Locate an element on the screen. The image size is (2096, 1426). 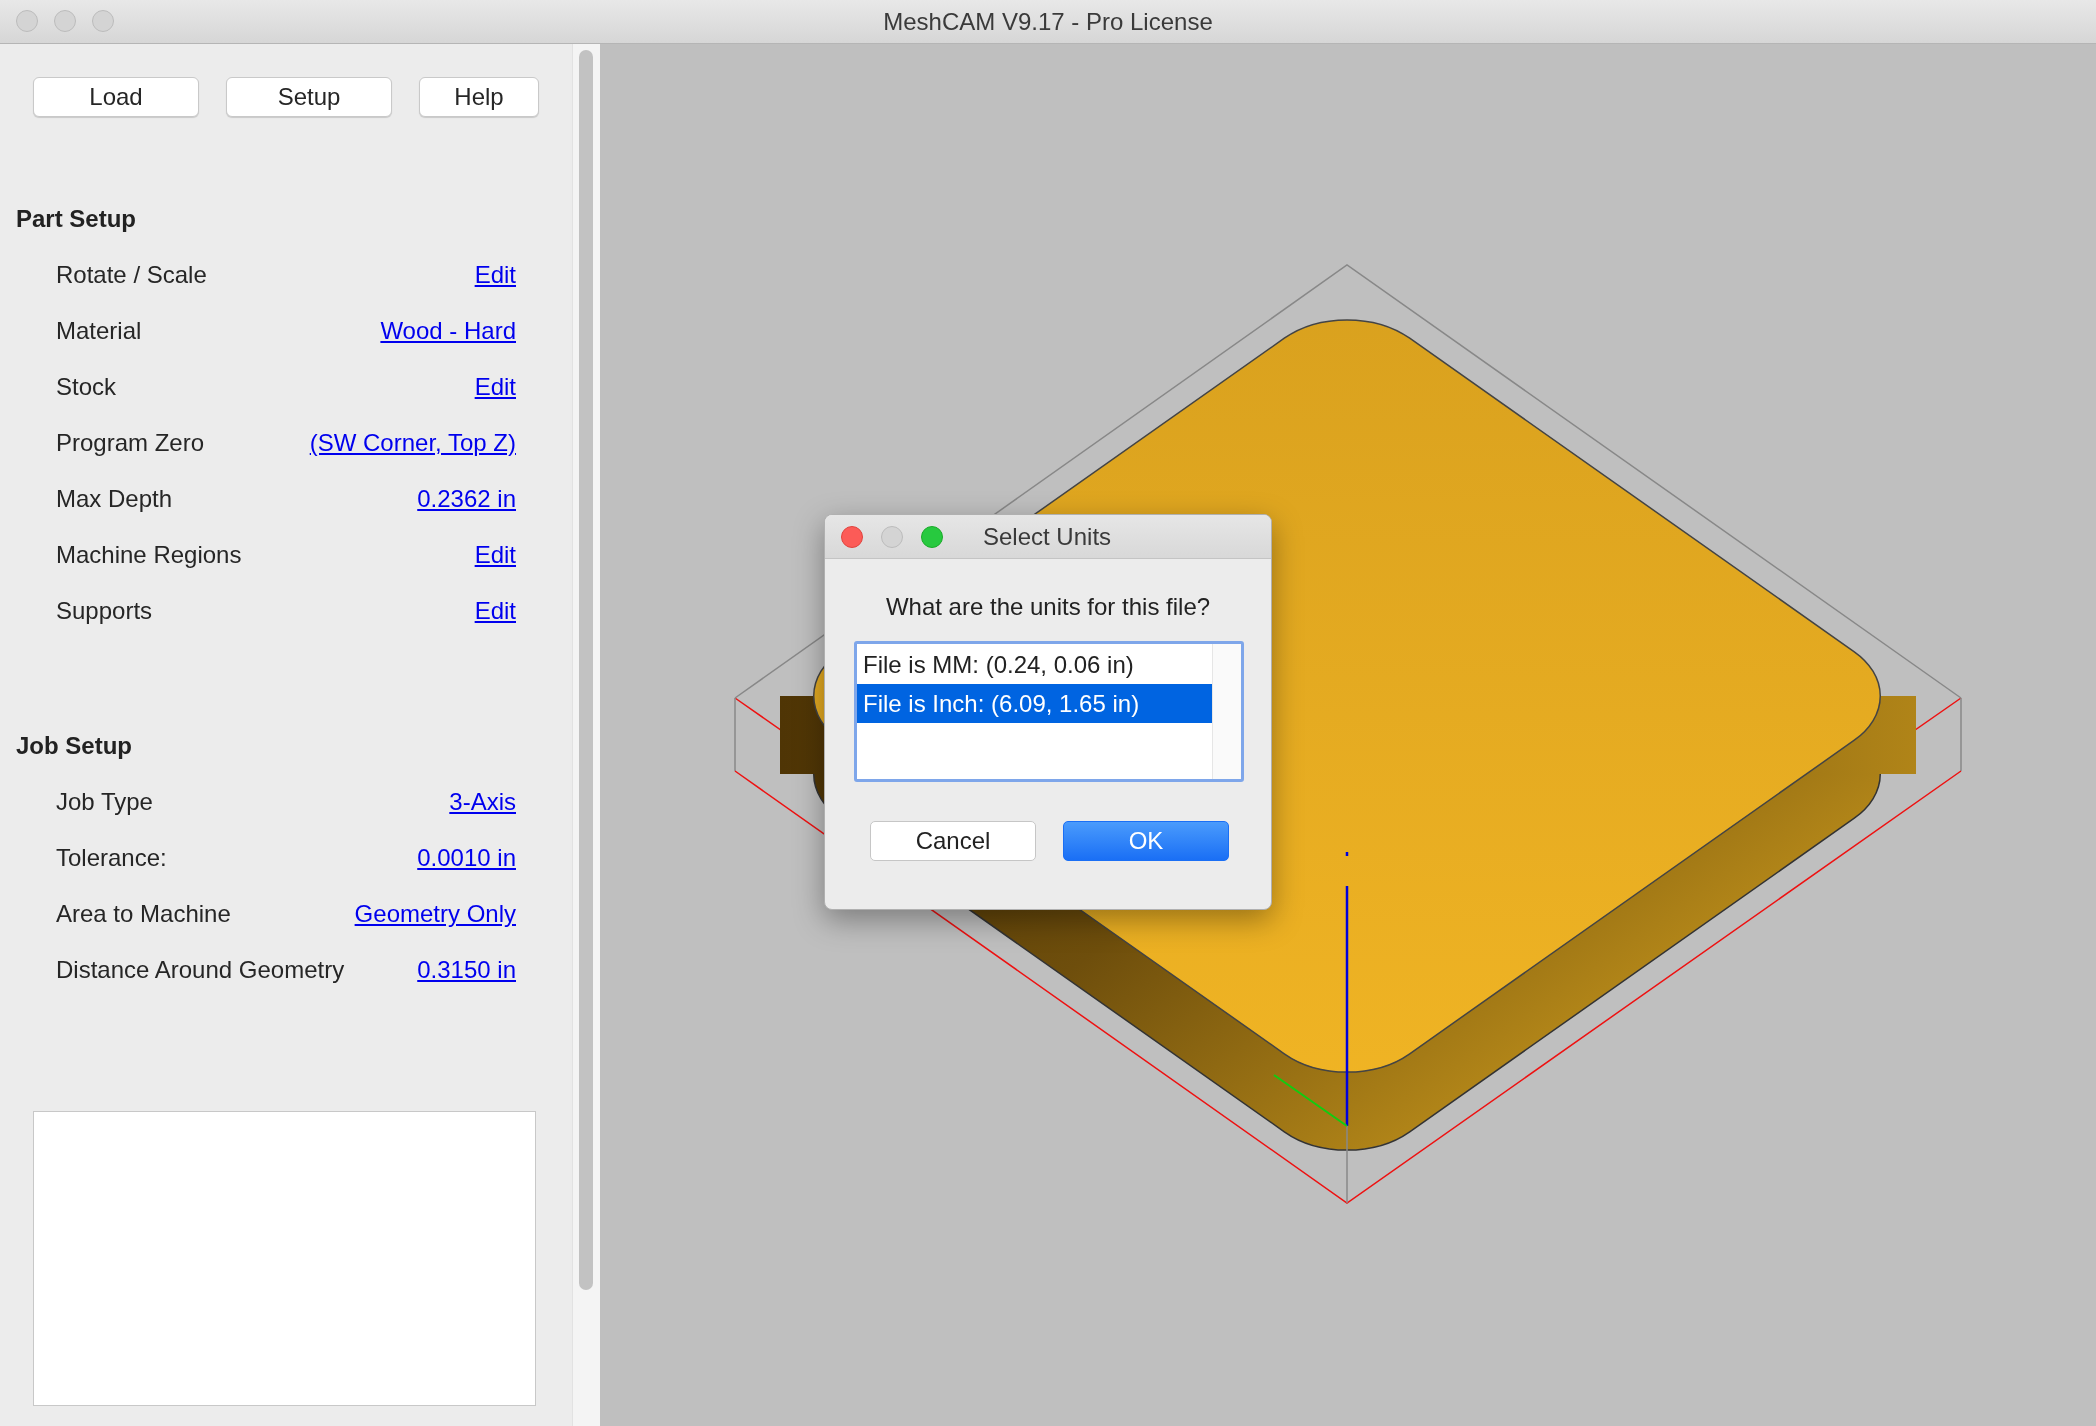
dialog-title: Select Units is located at coordinates (1047, 536).